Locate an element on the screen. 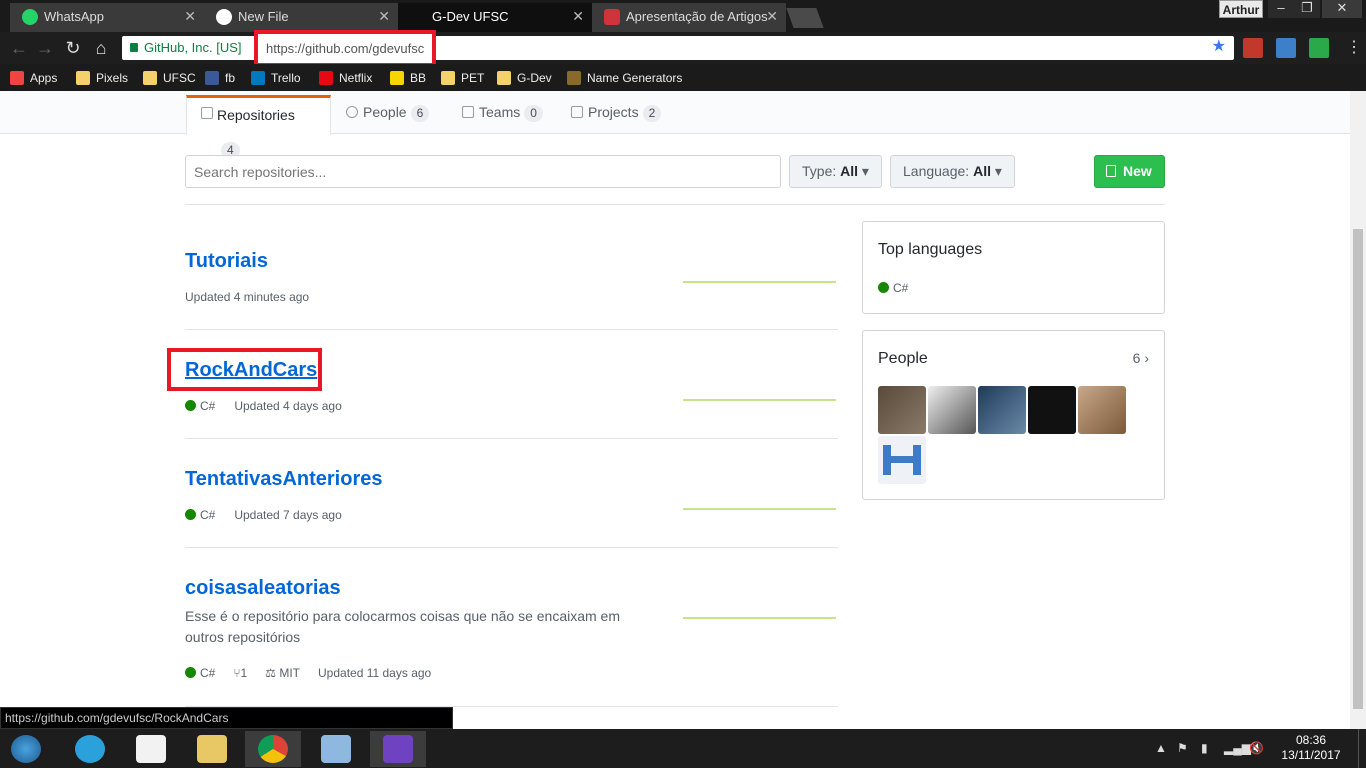  gmail-extension-icon is located at coordinates (1253, 48).